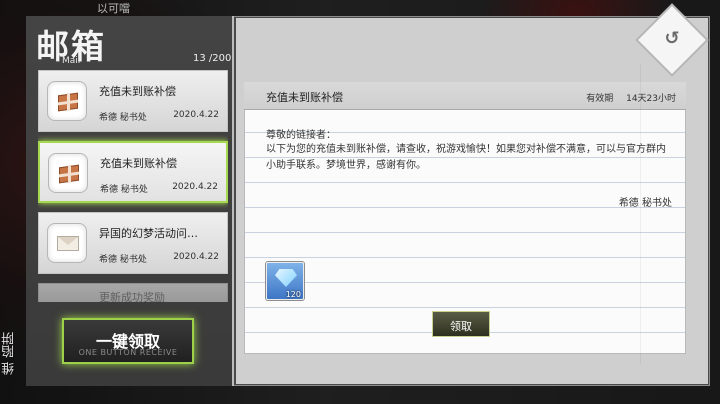 Image resolution: width=720 pixels, height=404 pixels. What do you see at coordinates (465, 96) in the screenshot?
I see `mail-detail-header: 充值未到账补偿 有效期 14天23小时` at bounding box center [465, 96].